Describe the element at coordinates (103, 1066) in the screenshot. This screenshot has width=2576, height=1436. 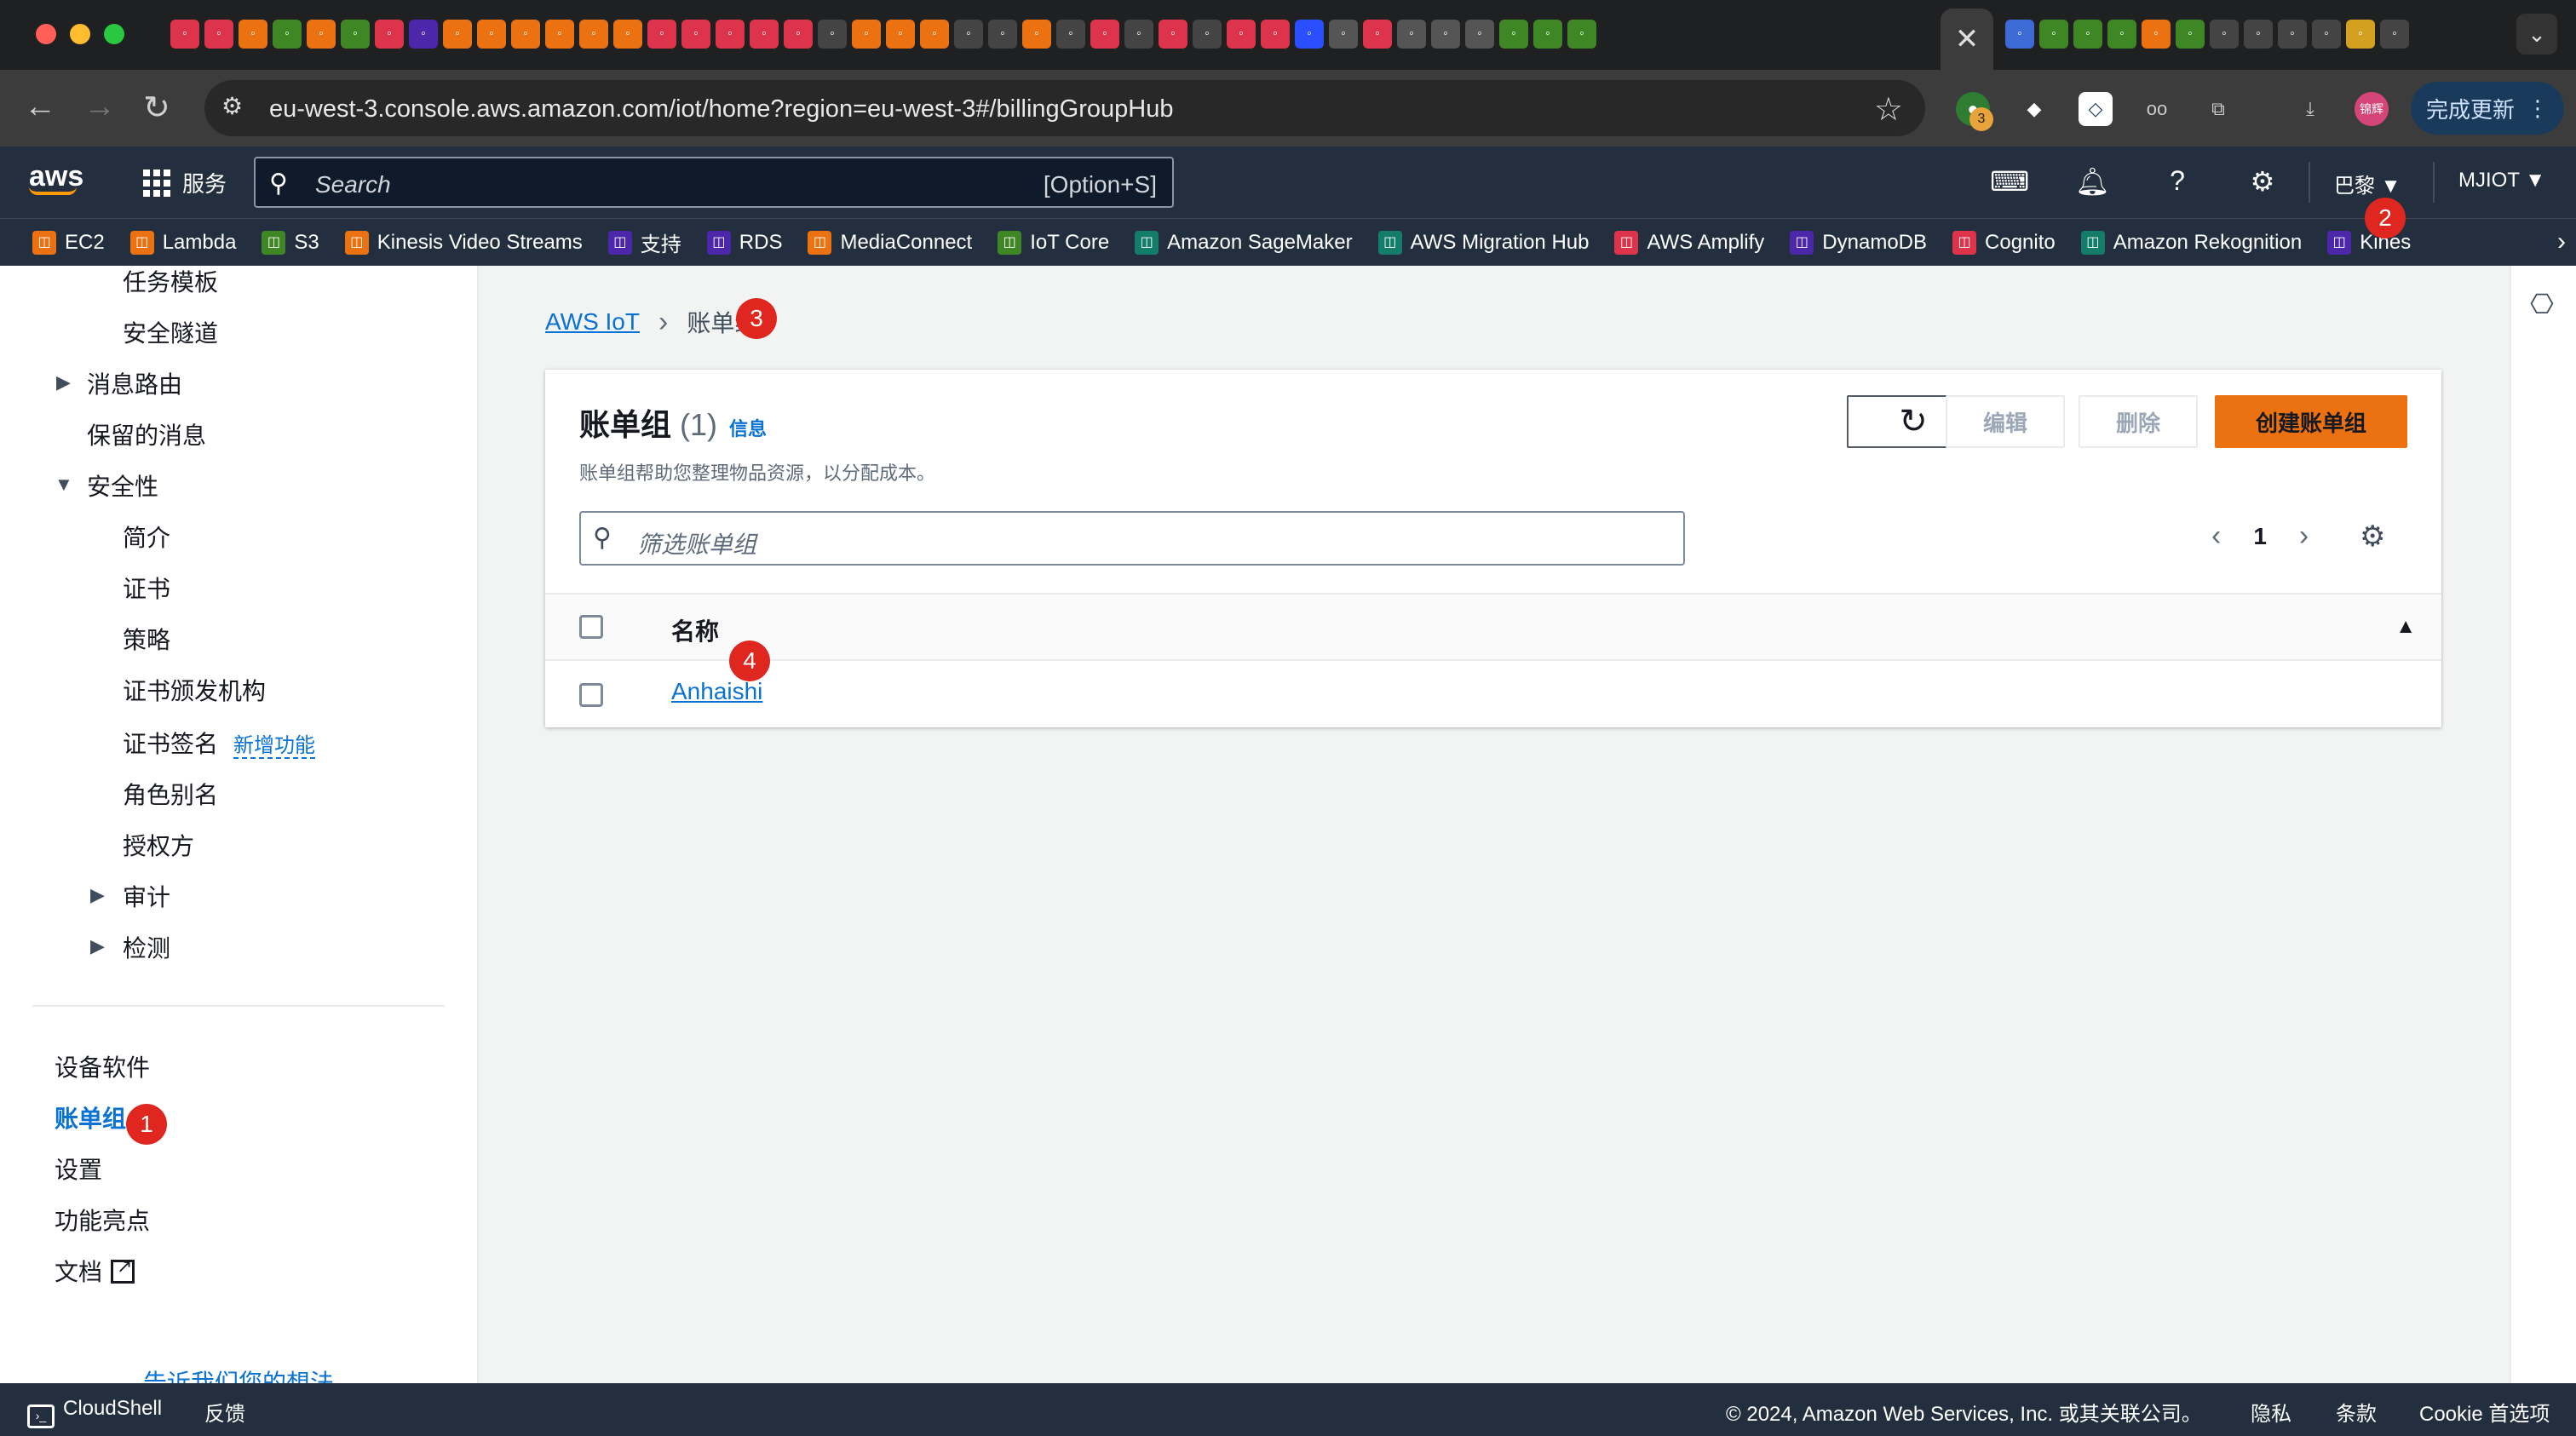
I see `nav-item-device-software: 设备软件` at that location.